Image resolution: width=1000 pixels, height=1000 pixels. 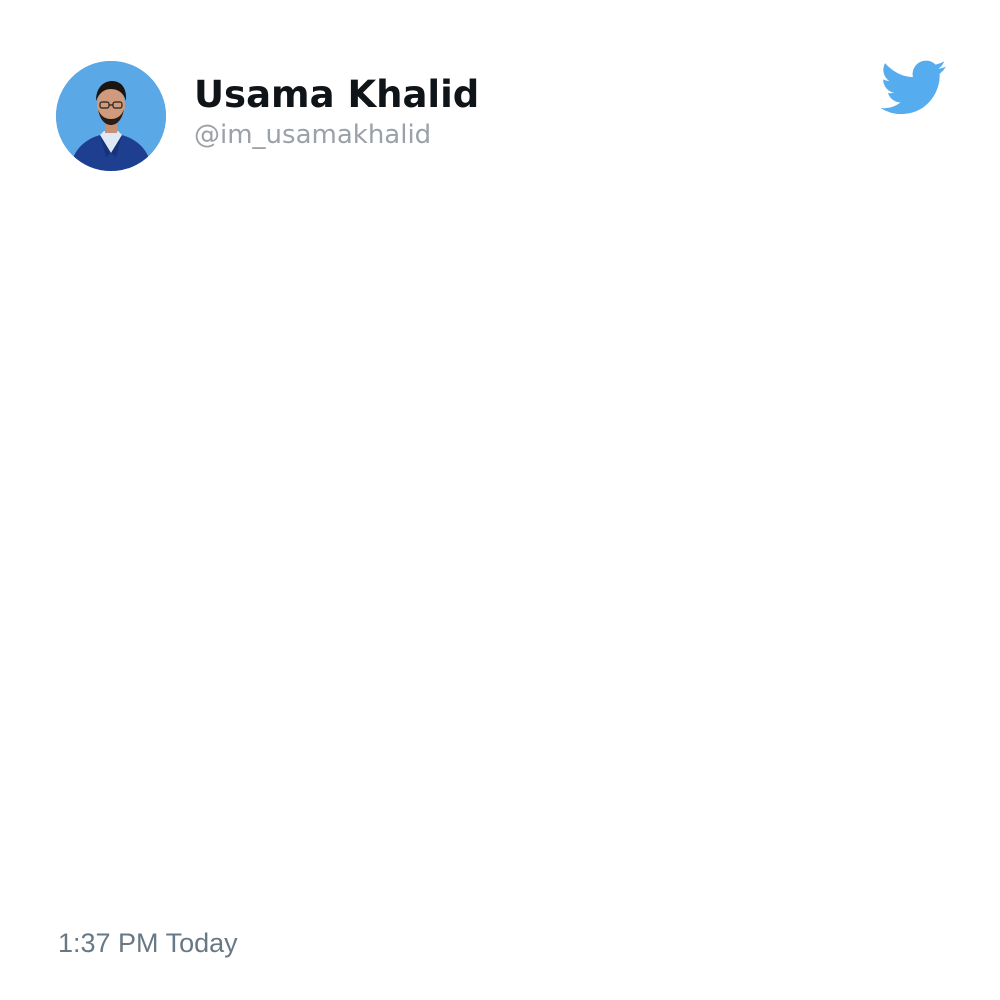 I want to click on twitter-bird-icon, so click(x=913, y=88).